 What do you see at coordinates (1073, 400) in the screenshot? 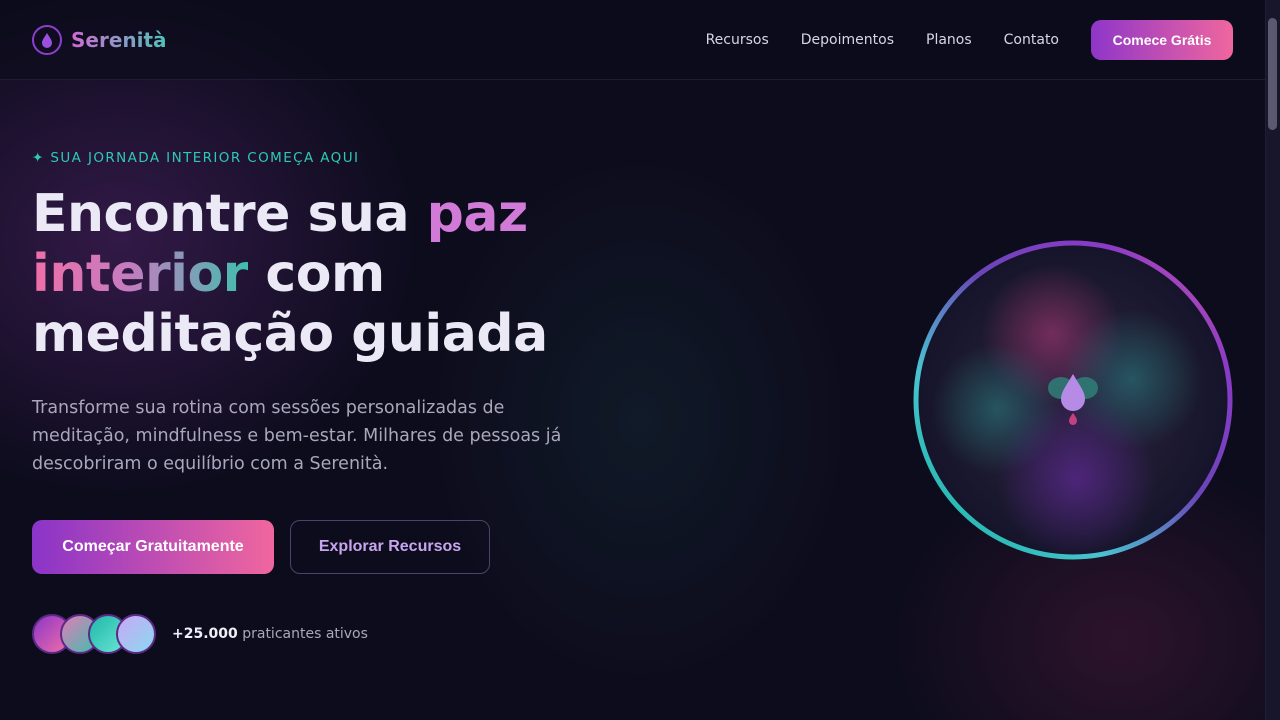
I see `meditation-orb` at bounding box center [1073, 400].